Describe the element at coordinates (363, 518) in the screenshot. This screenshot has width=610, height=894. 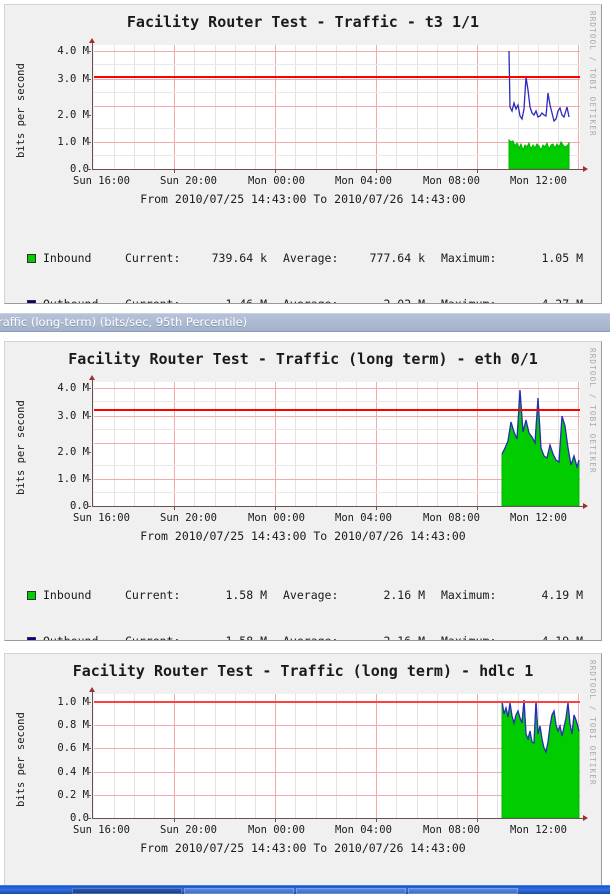
I see `x-tick-2-3: Mon 04:00` at that location.